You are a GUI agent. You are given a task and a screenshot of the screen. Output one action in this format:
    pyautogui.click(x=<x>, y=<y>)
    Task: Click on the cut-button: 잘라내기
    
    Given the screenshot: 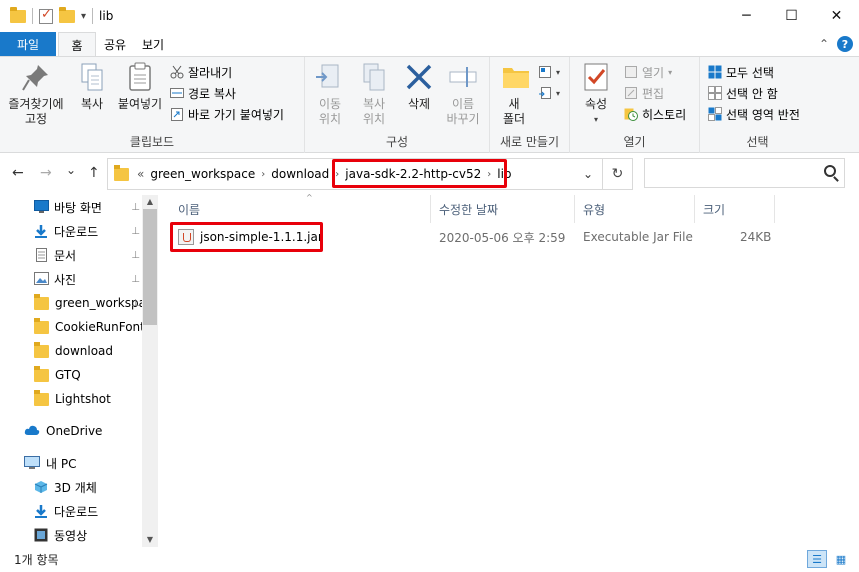 What is the action you would take?
    pyautogui.click(x=201, y=72)
    